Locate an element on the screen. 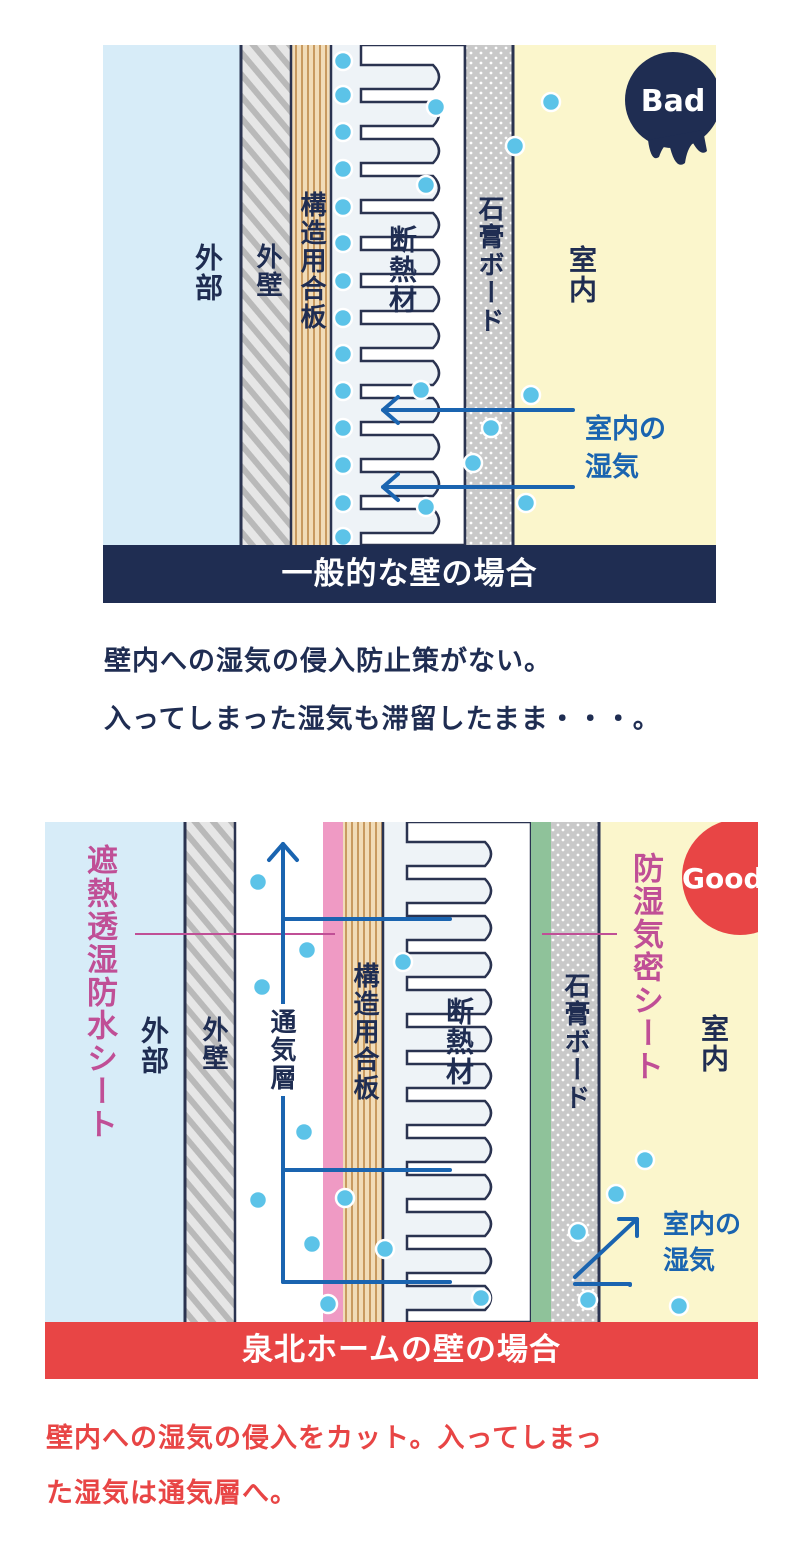  good-moisture-label-line1: 室内の is located at coordinates (702, 1225).